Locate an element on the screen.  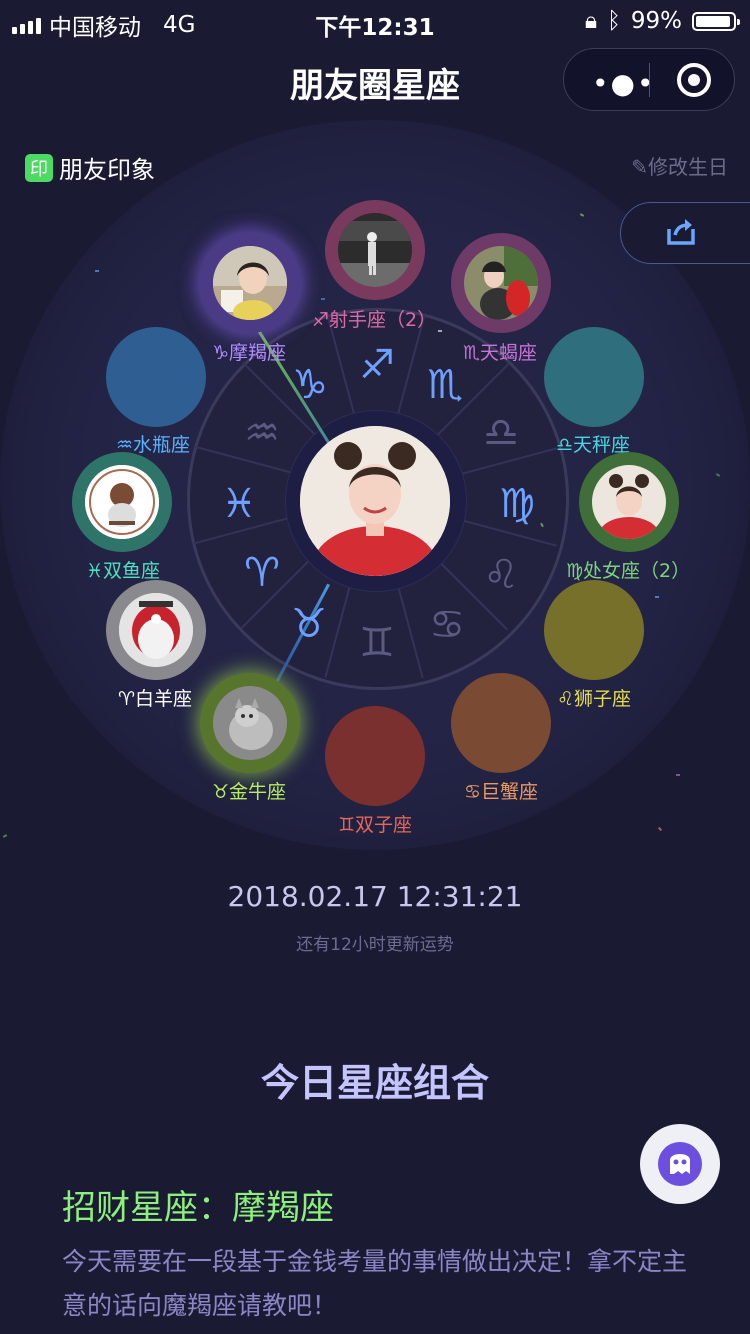
record-target-icon is located at coordinates (694, 80).